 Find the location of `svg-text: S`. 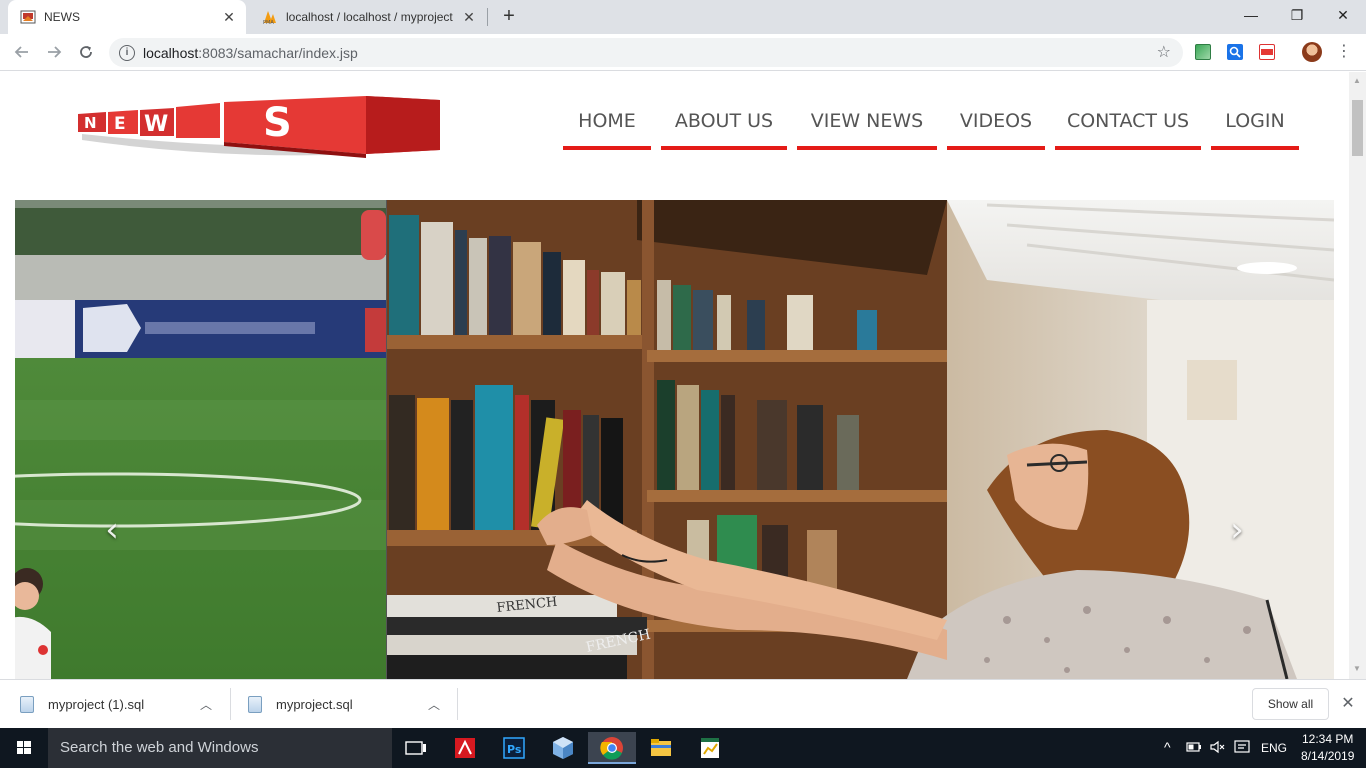

svg-text: S is located at coordinates (277, 123).